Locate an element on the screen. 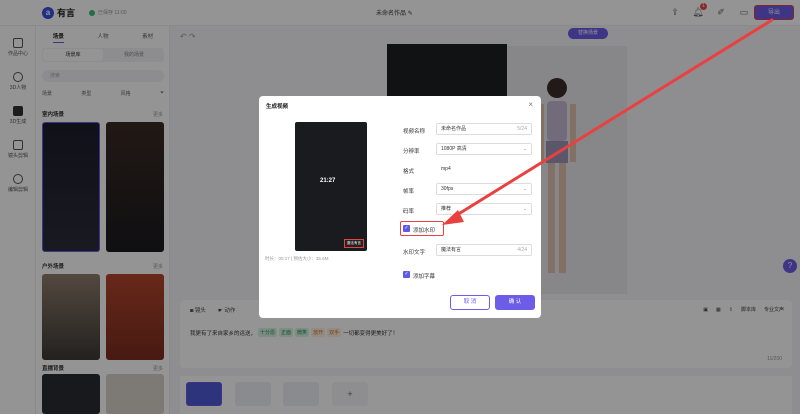 This screenshot has width=800, height=414. fps-select: 30fps ⌄ is located at coordinates (484, 189).